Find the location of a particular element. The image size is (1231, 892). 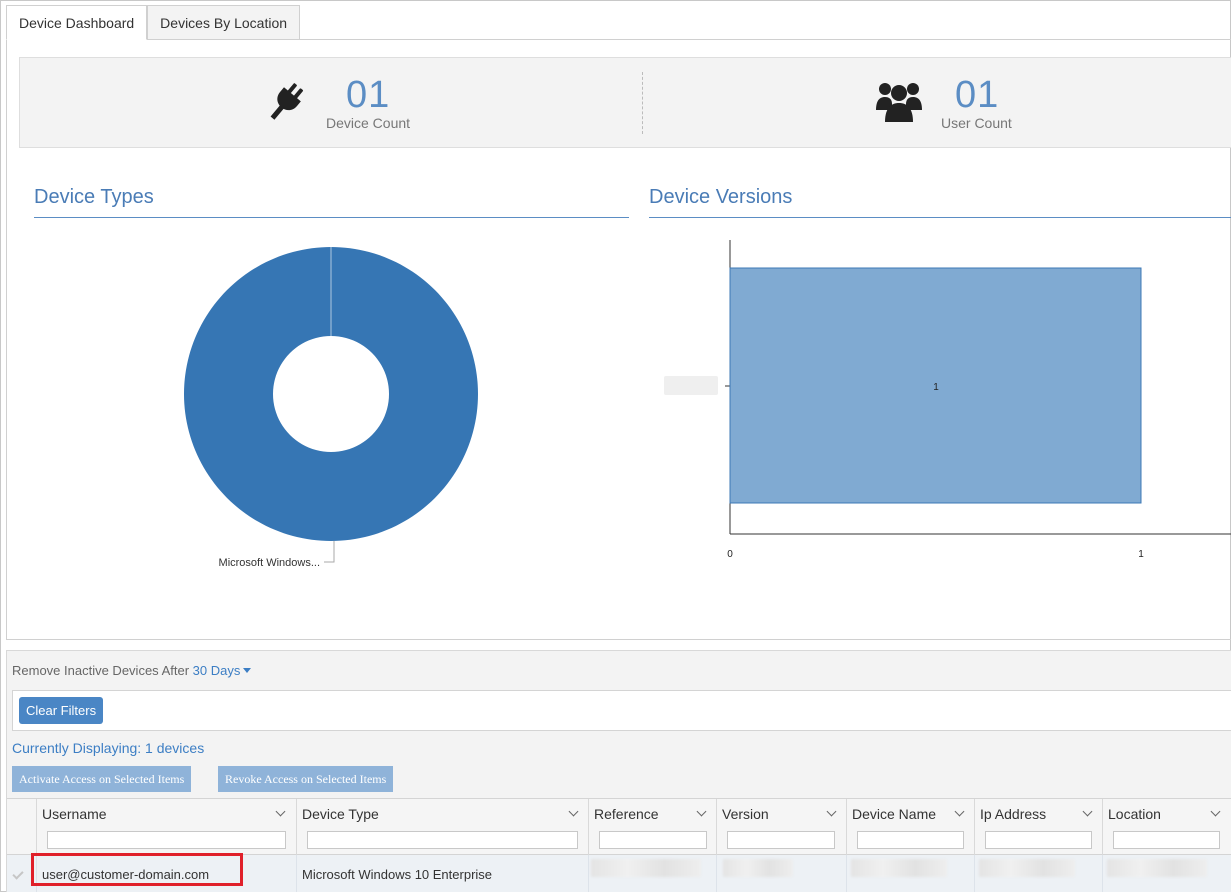

tab-device-dashboard: Device Dashboard is located at coordinates (77, 22).